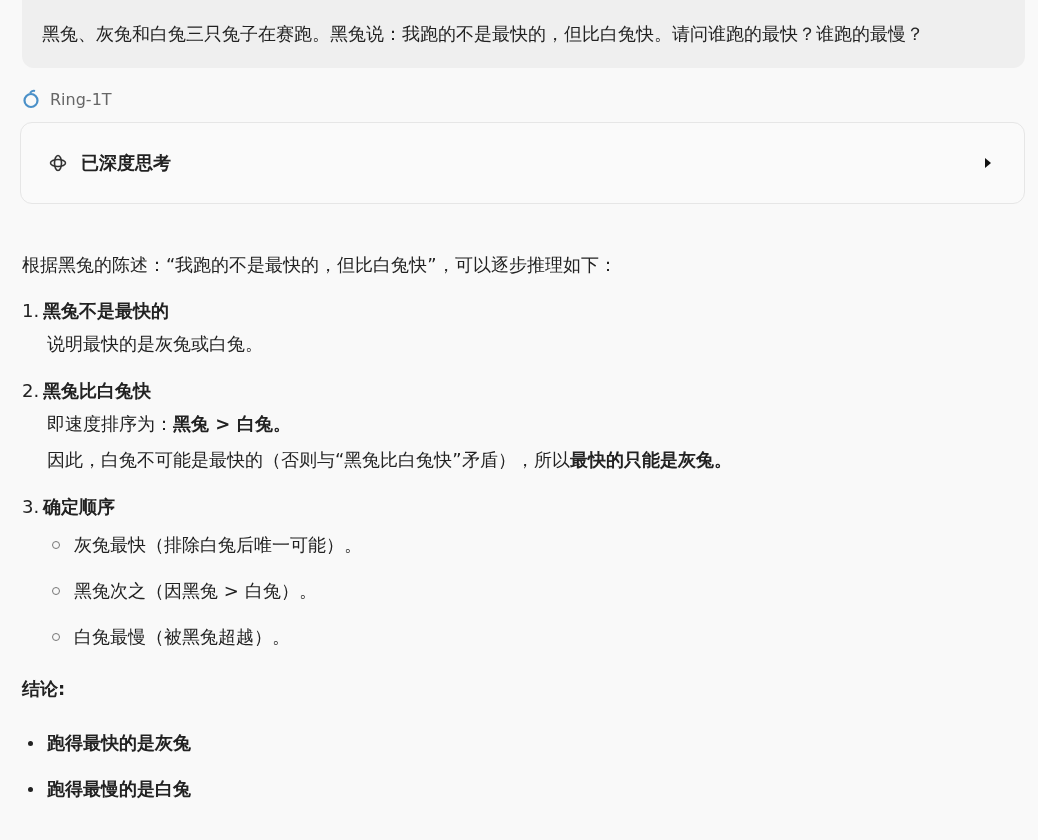 The width and height of the screenshot is (1038, 840). Describe the element at coordinates (195, 591) in the screenshot. I see `bullet-text: 黑兔次之（因黑兔 > 白兔）。` at that location.